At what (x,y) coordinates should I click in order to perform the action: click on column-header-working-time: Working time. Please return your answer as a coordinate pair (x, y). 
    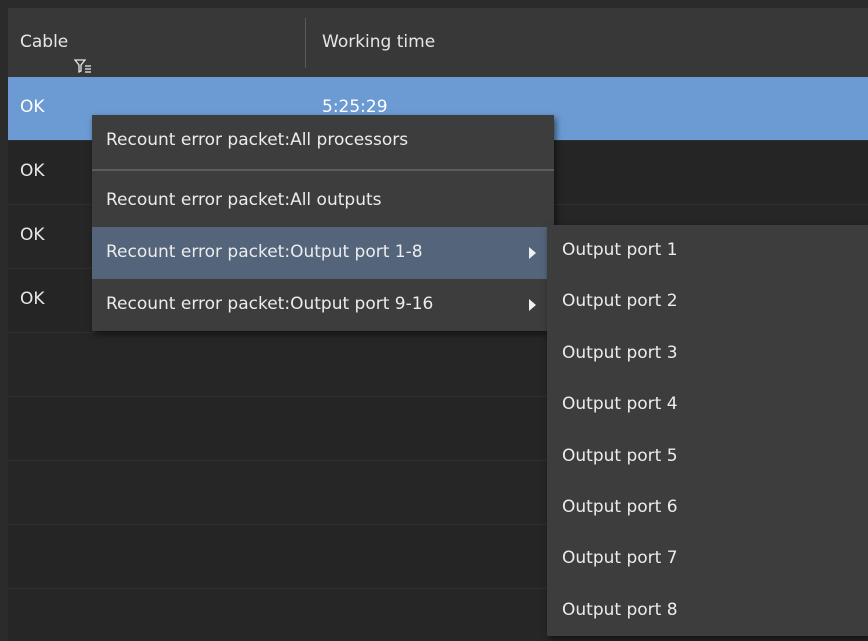
    Looking at the image, I should click on (378, 42).